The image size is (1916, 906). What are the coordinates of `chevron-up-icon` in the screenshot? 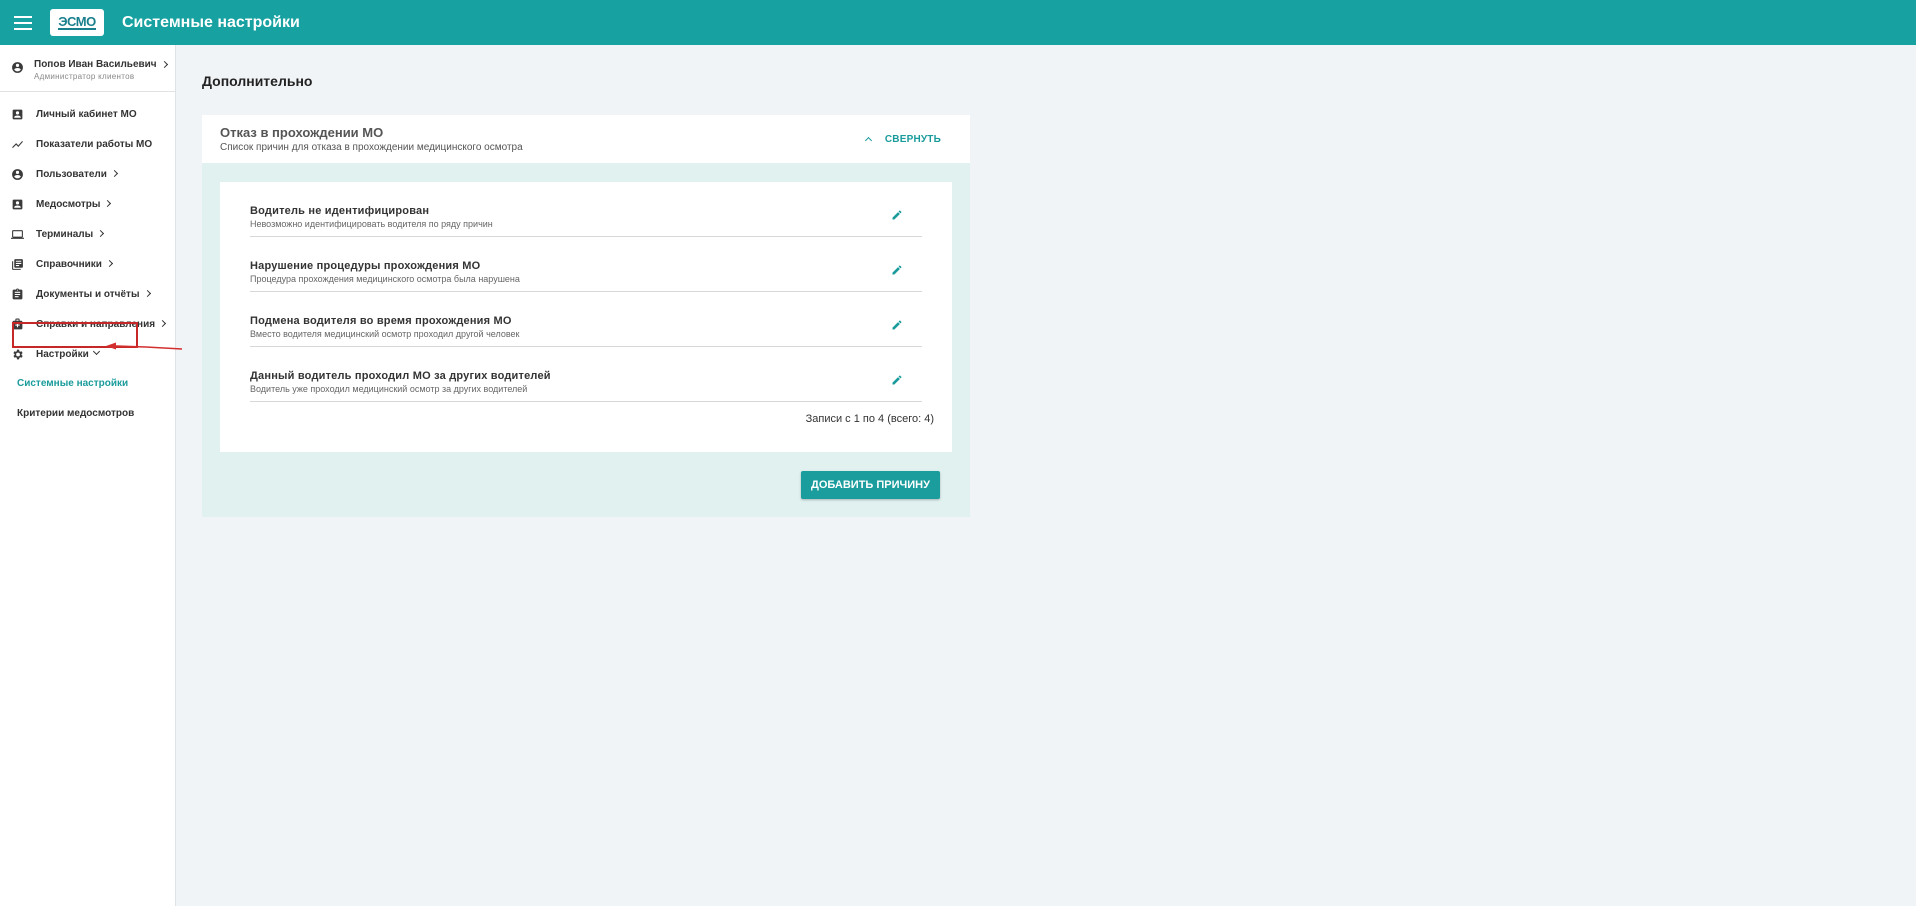 It's located at (868, 140).